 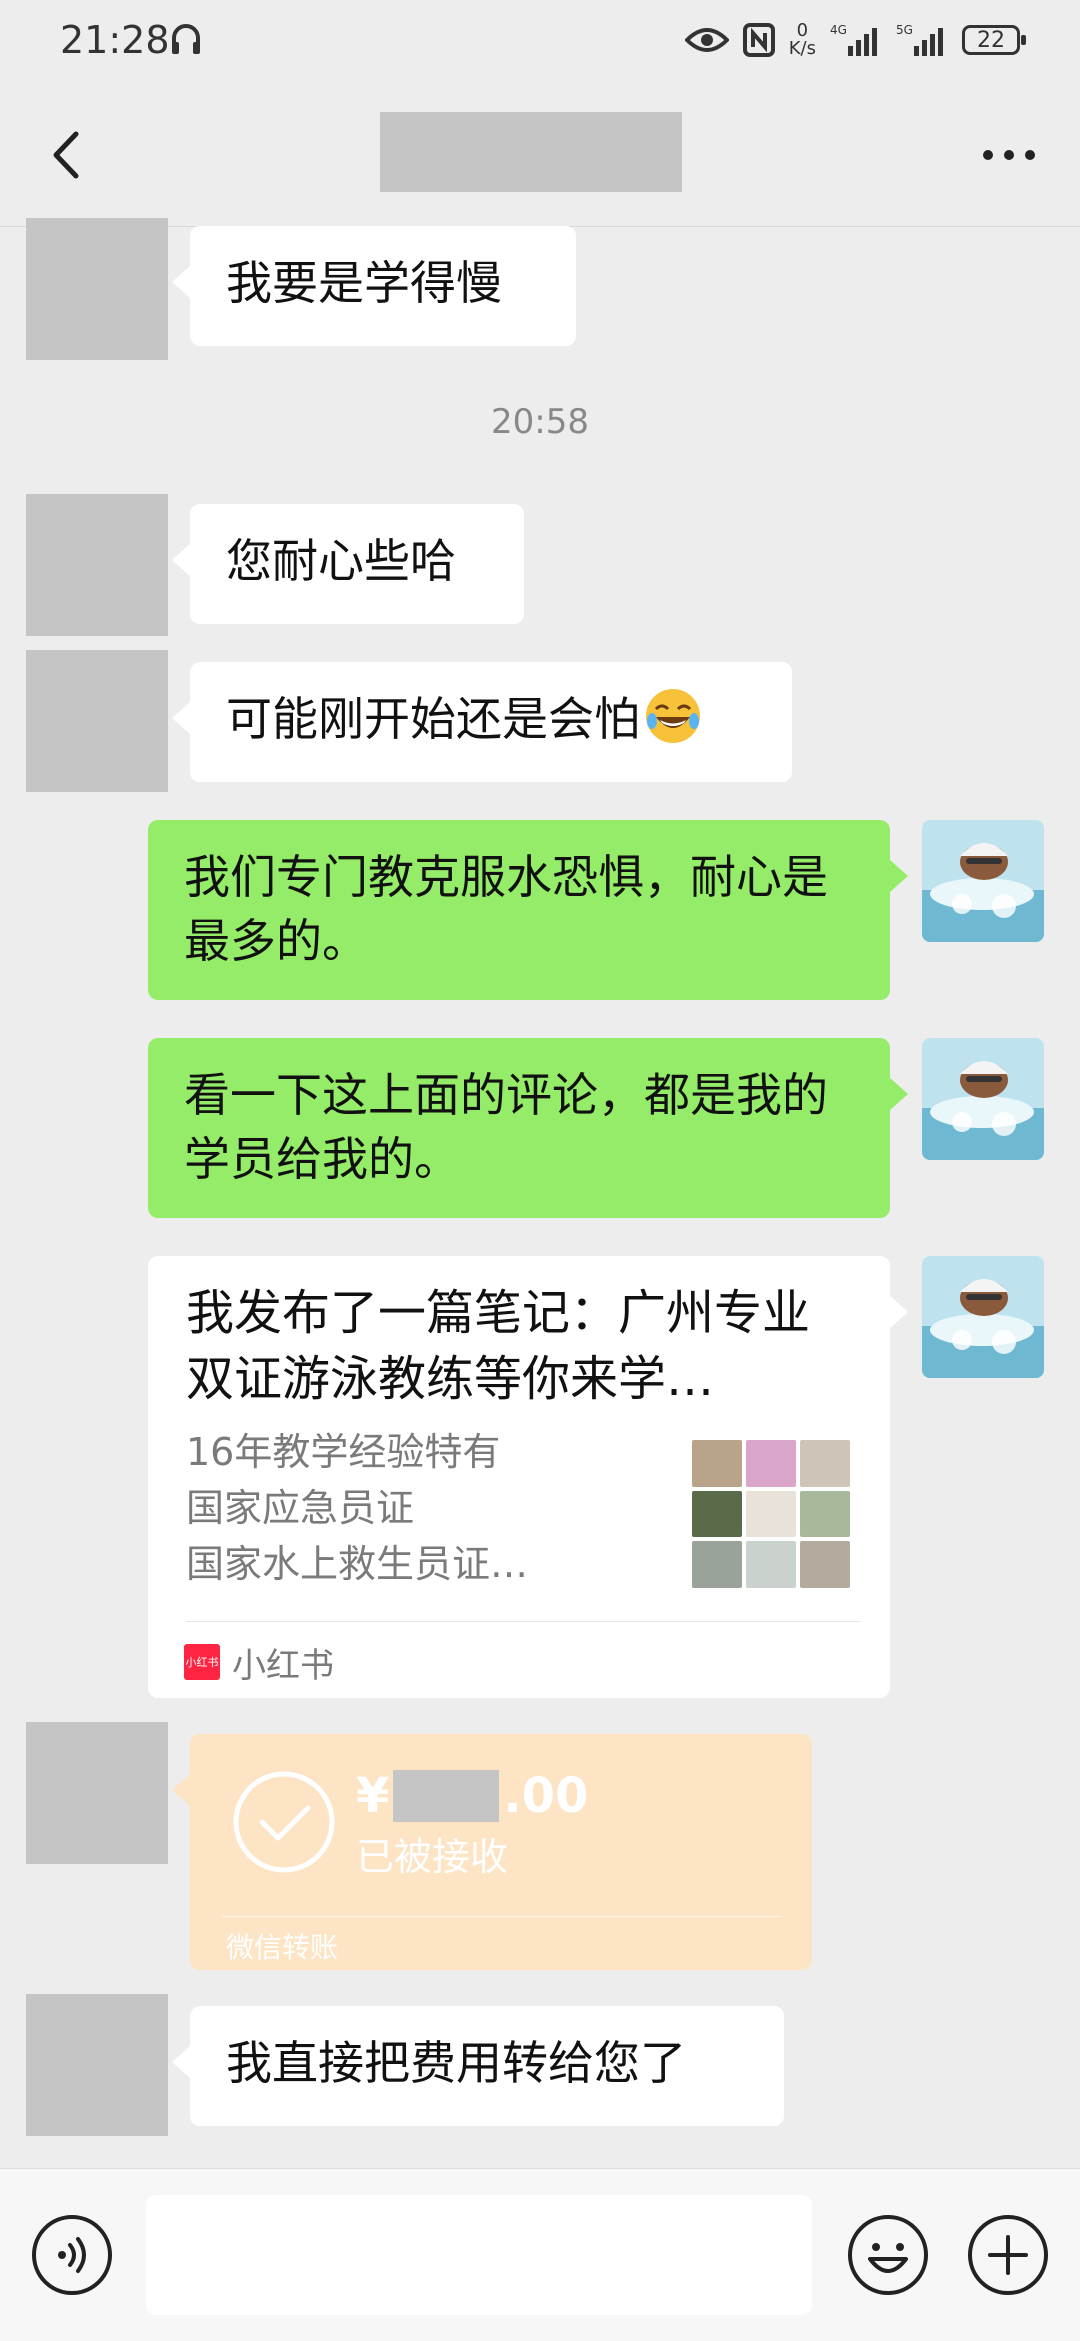 What do you see at coordinates (348, 564) in the screenshot?
I see `message-bubble: 您耐心些哈` at bounding box center [348, 564].